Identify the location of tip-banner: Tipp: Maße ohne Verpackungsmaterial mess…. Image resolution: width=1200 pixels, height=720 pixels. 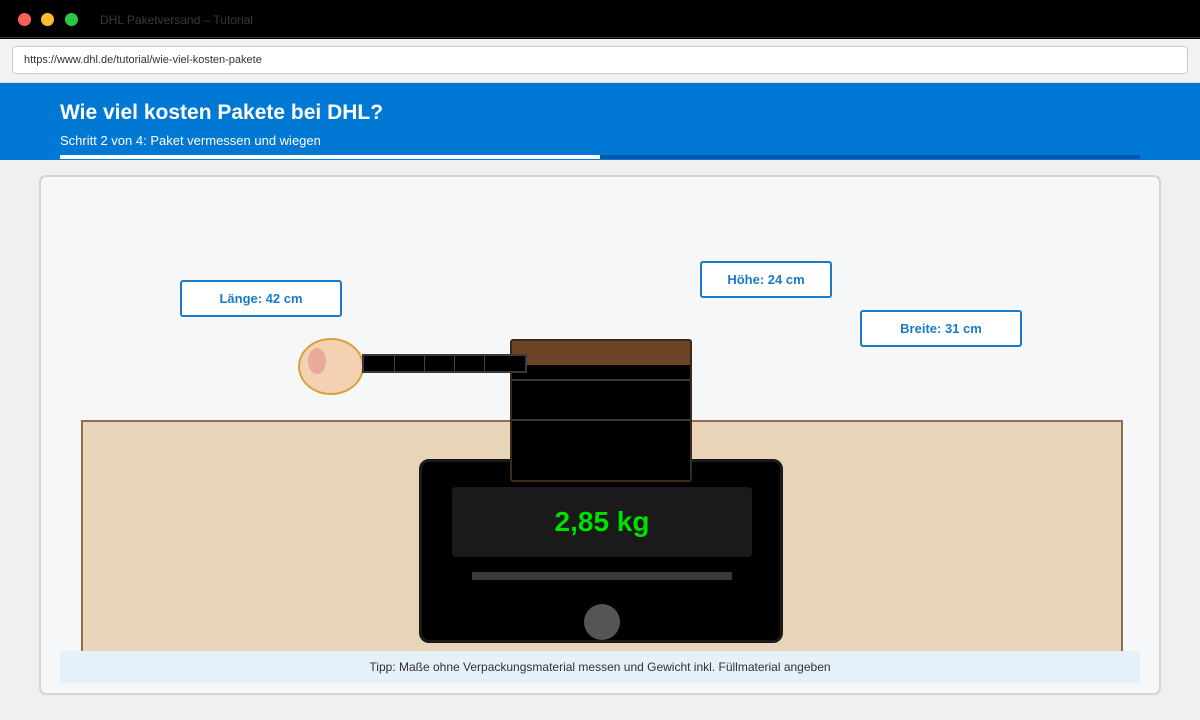
(600, 667).